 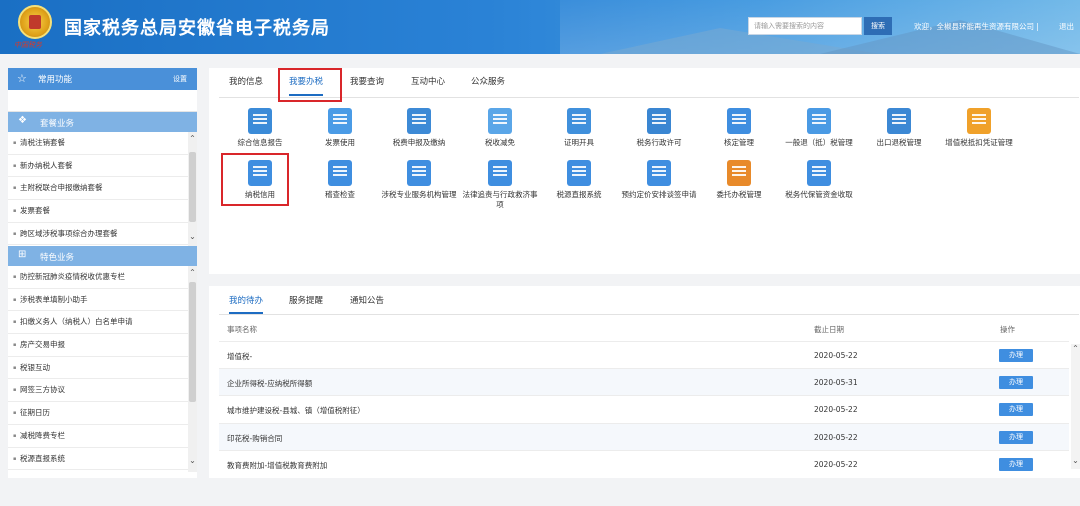 I want to click on sidebar-item: 网签三方协议, so click(x=102, y=391).